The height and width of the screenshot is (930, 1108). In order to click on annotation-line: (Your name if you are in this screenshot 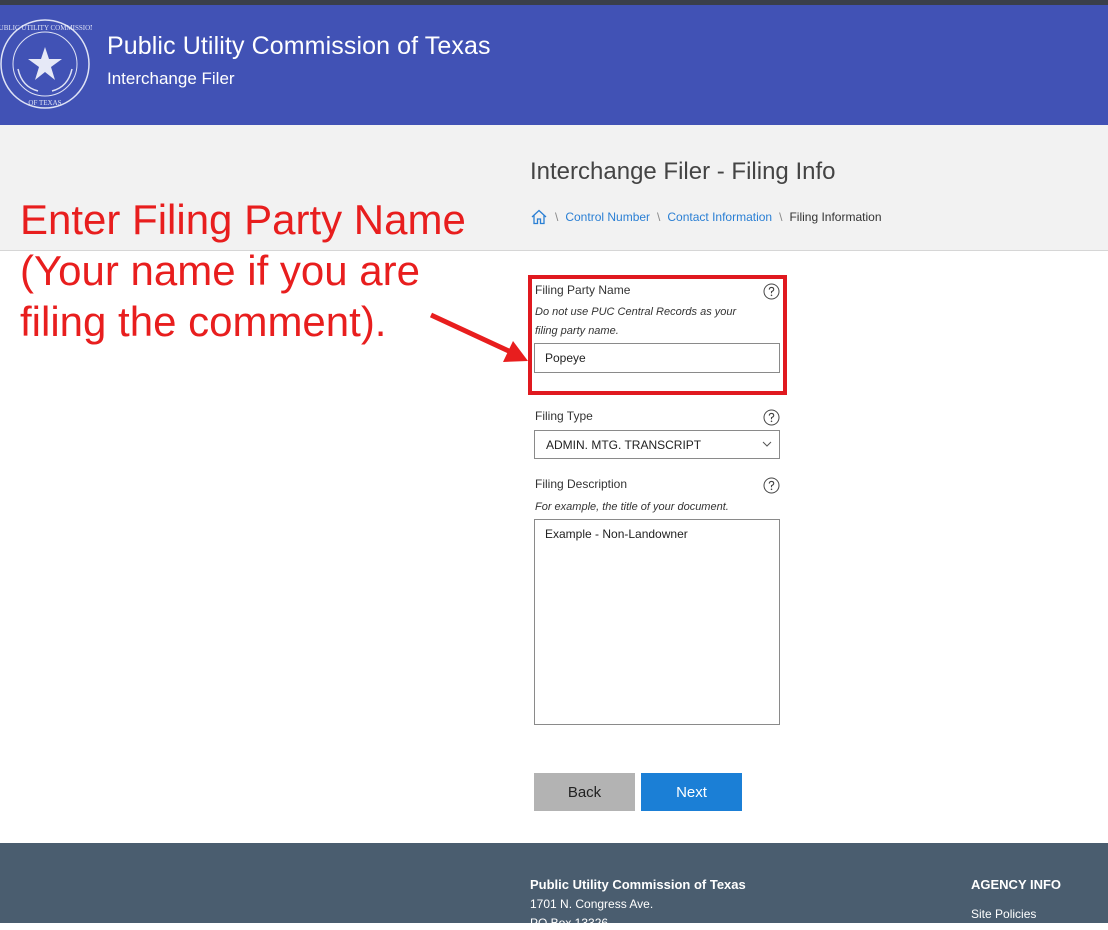, I will do `click(220, 270)`.